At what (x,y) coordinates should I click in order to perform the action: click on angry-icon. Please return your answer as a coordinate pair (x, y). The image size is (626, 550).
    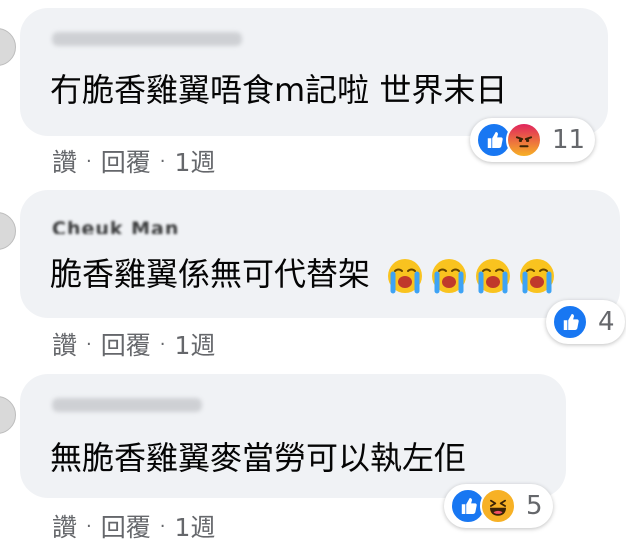
    Looking at the image, I should click on (524, 140).